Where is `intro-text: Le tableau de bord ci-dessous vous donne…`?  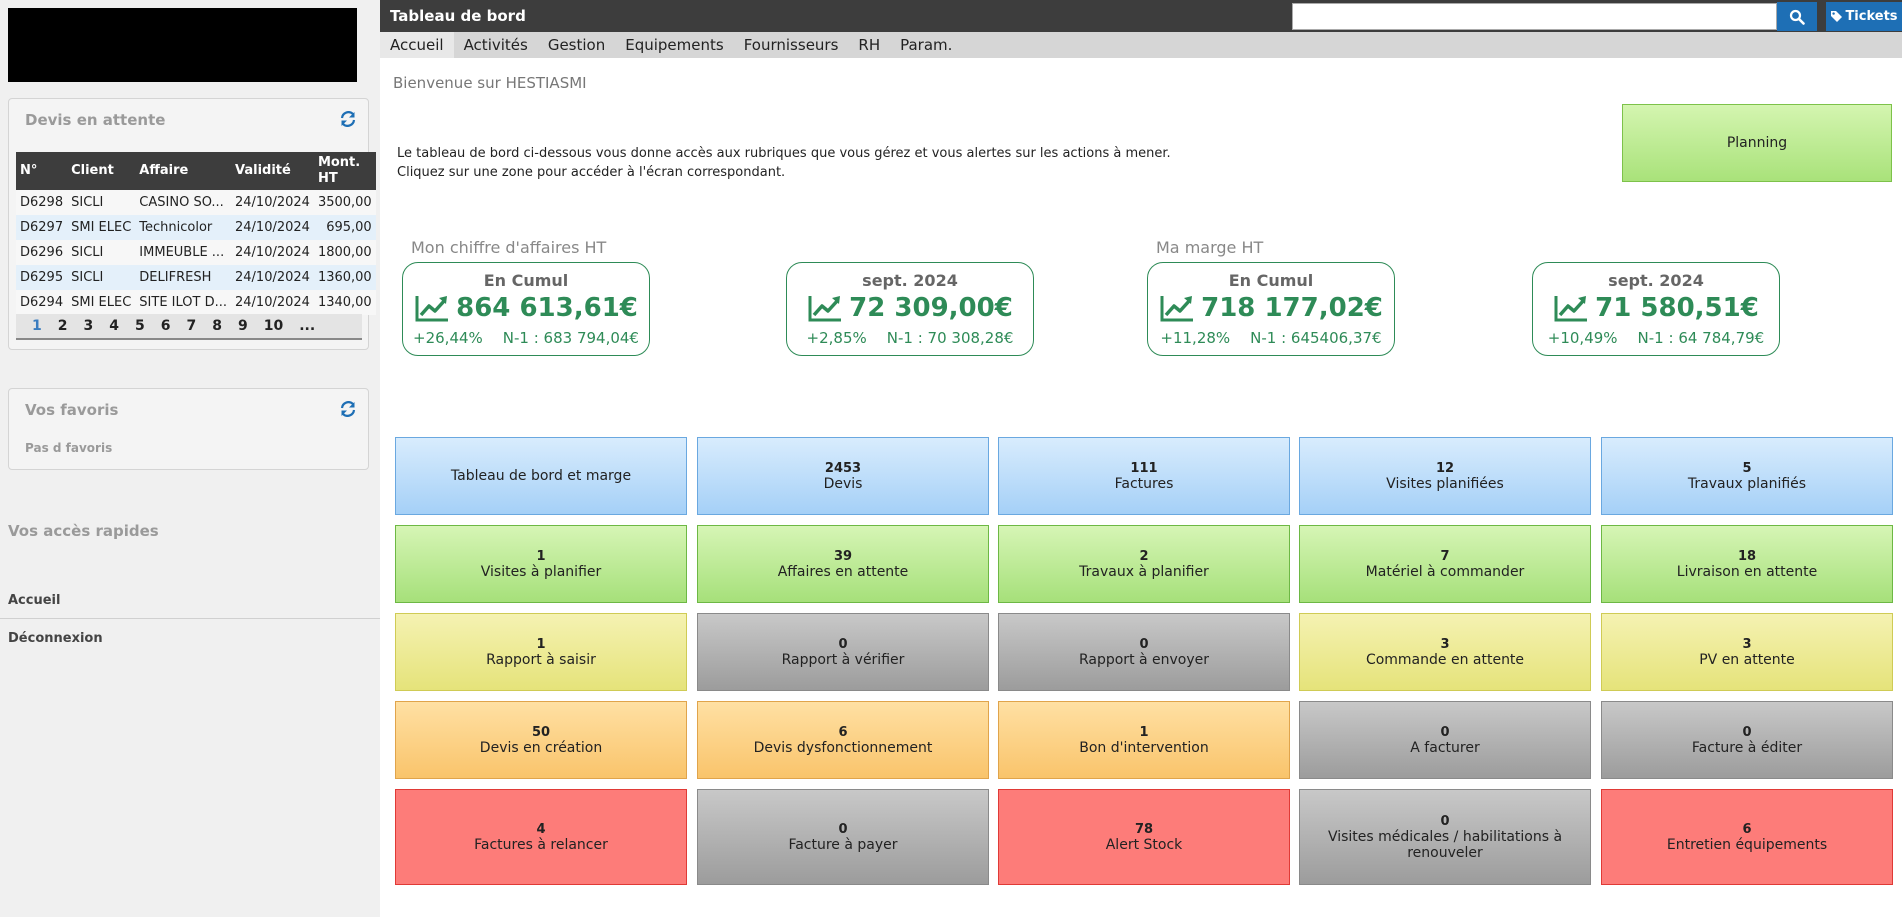 intro-text: Le tableau de bord ci-dessous vous donne… is located at coordinates (784, 163).